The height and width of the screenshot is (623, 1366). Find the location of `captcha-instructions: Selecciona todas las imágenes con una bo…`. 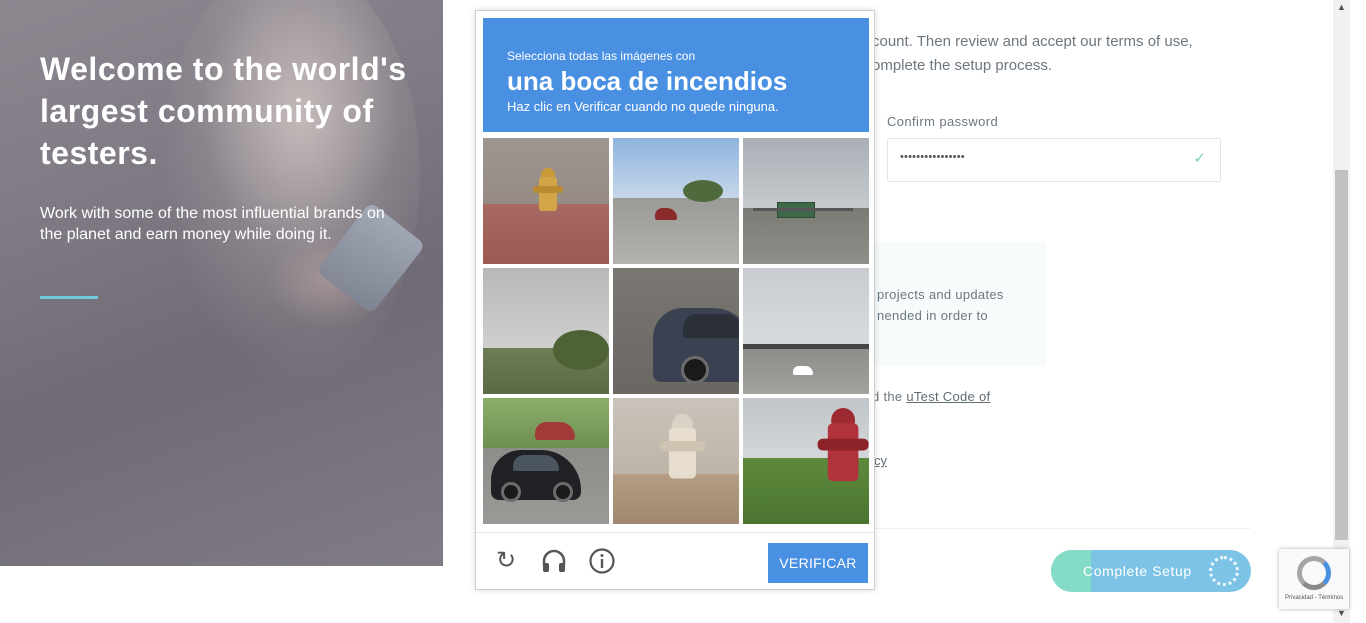

captcha-instructions: Selecciona todas las imágenes con una bo… is located at coordinates (676, 75).